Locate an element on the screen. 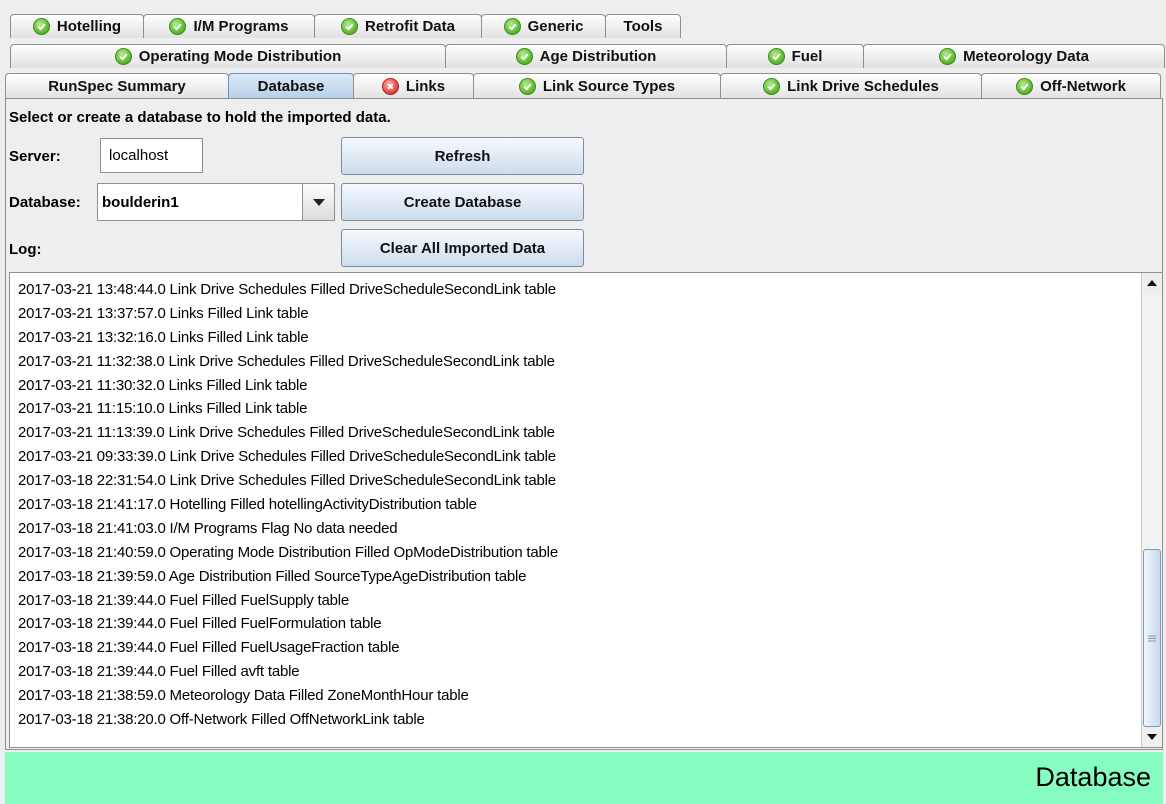  tab-off-network: Off-Network is located at coordinates (1071, 86).